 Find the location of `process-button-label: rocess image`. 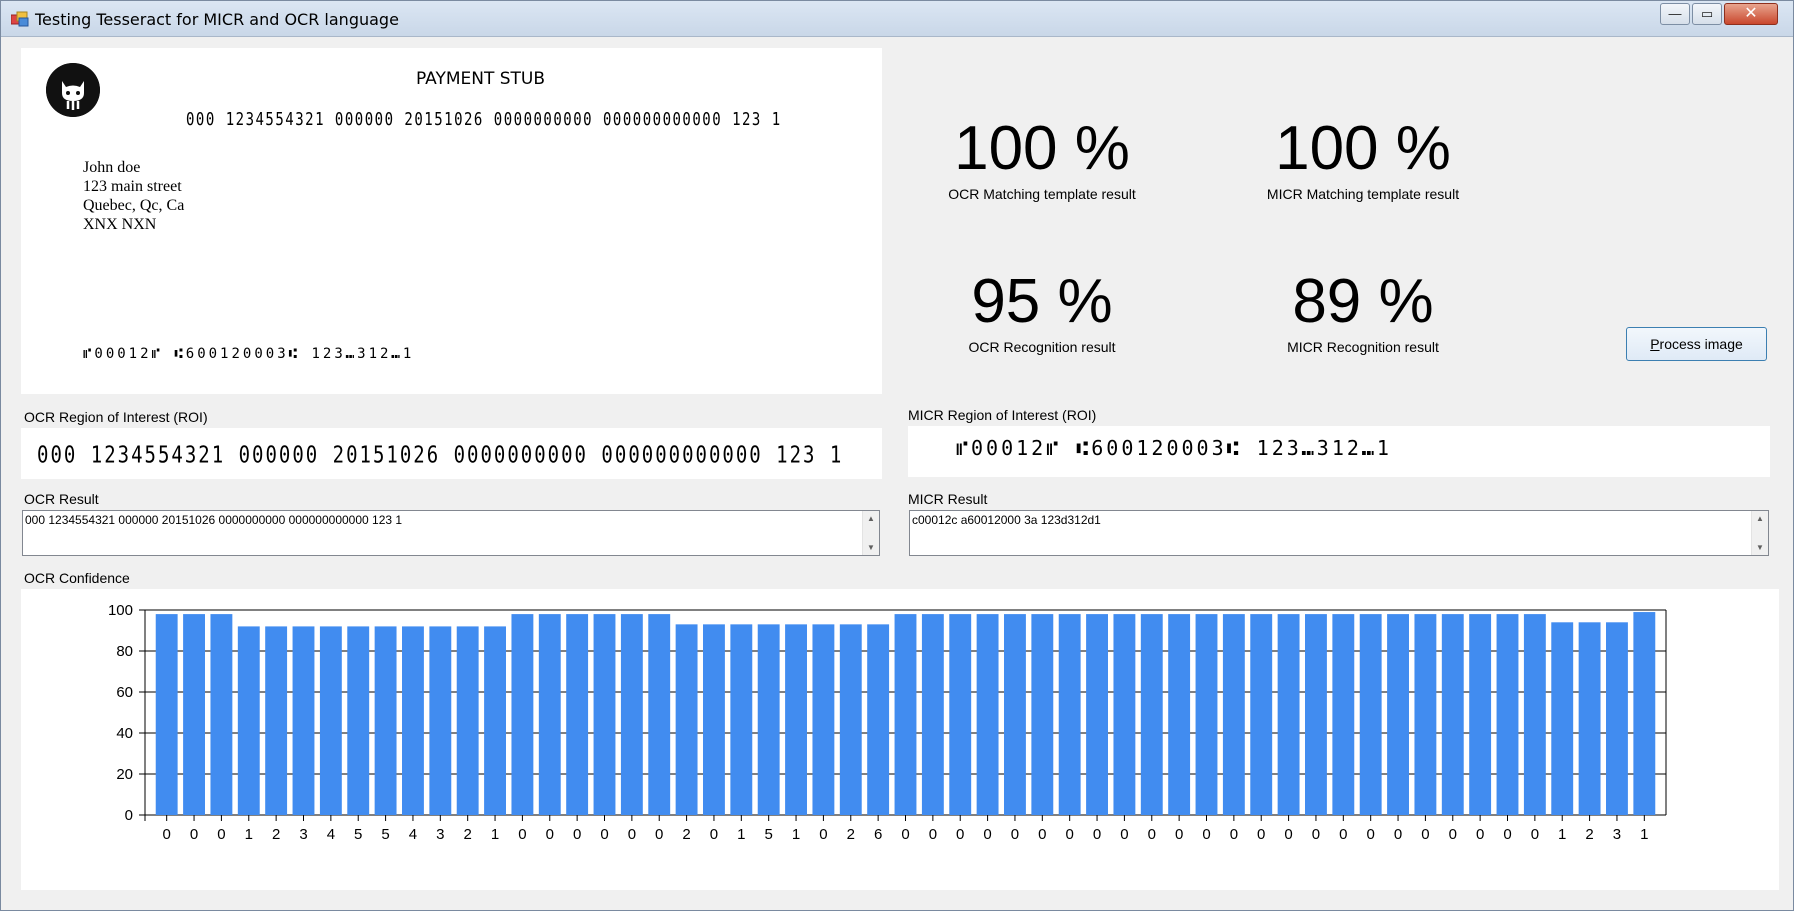

process-button-label: rocess image is located at coordinates (1701, 344).